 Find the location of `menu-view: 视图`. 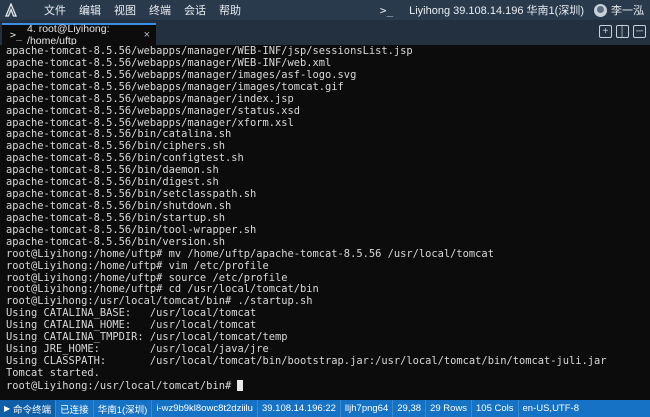

menu-view: 视图 is located at coordinates (125, 10).